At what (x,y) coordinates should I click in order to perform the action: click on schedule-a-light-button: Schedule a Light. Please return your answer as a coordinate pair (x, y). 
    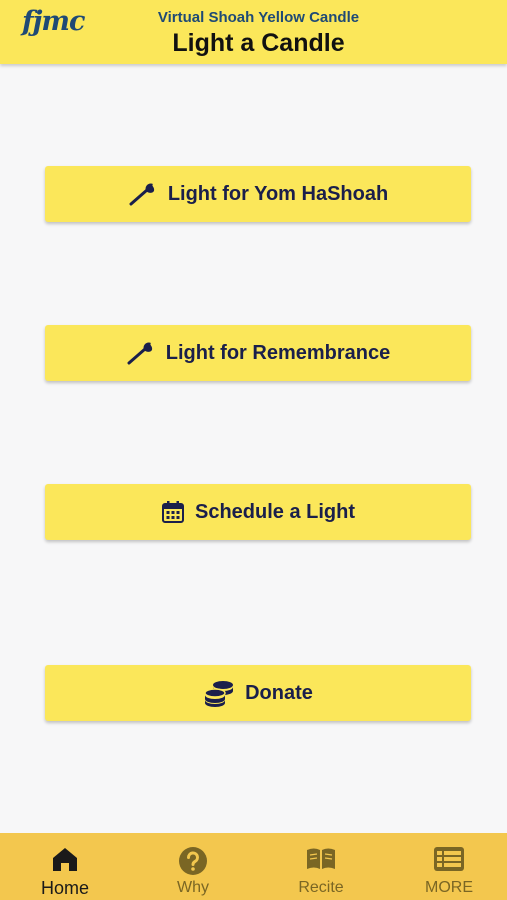
    Looking at the image, I should click on (258, 512).